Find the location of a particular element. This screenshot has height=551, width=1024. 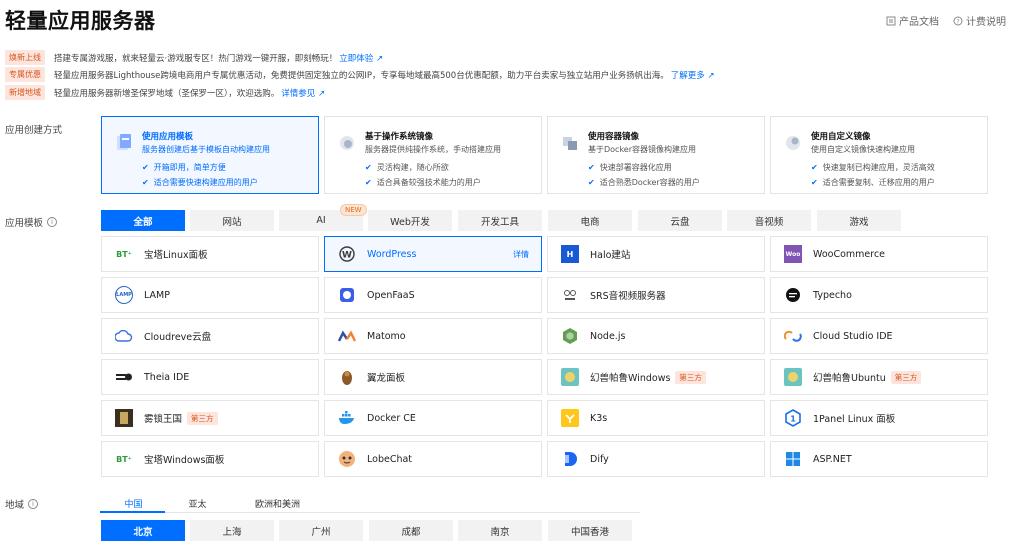

notice-row: 新增地域 轻量应用服务器新增圣保罗地域（圣保罗一区），欢迎选购。 详情参见 ↗ is located at coordinates (165, 92).